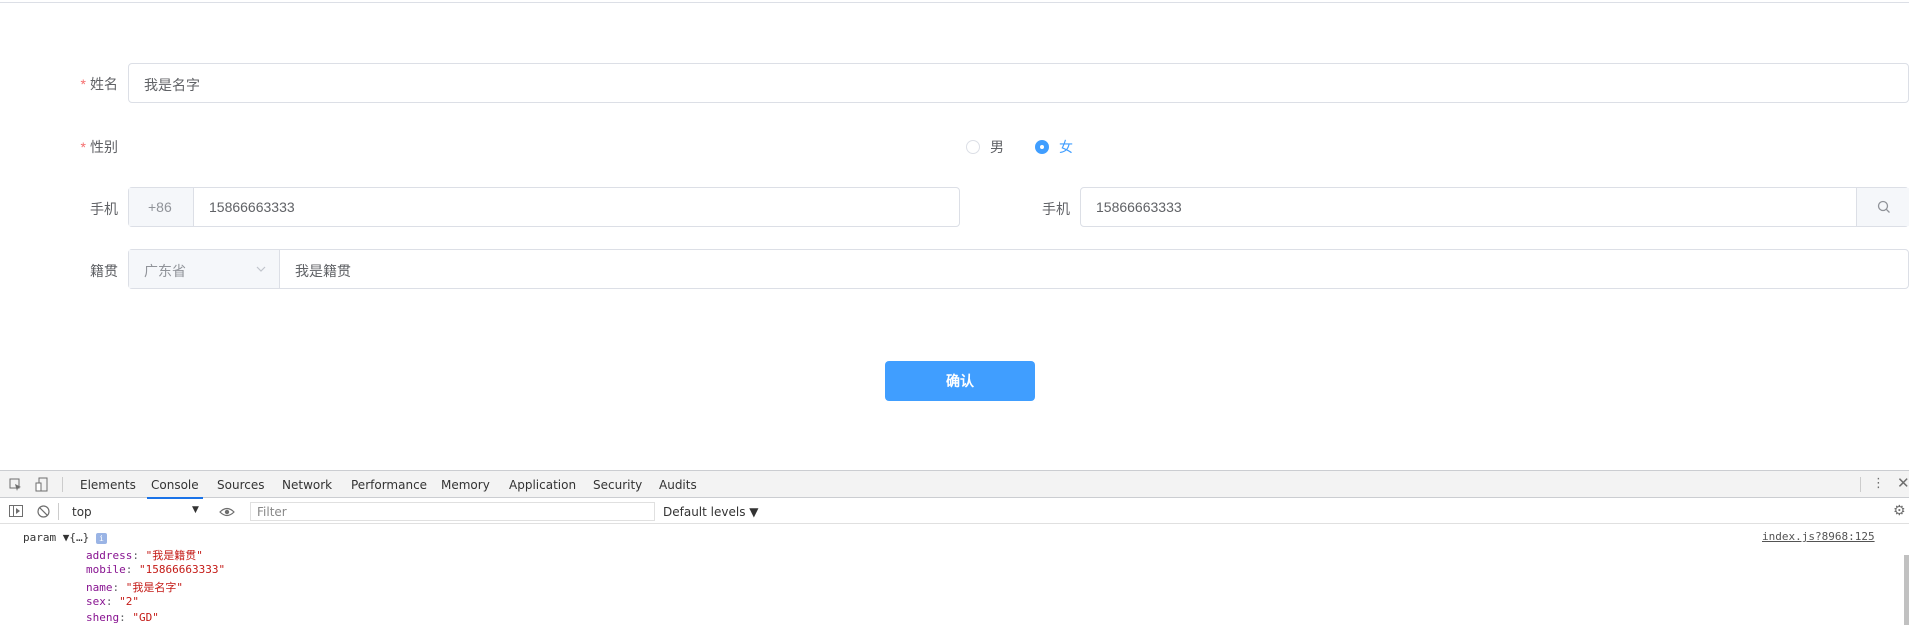 The image size is (1909, 630). Describe the element at coordinates (1860, 484) in the screenshot. I see `toolbar-divider-right` at that location.